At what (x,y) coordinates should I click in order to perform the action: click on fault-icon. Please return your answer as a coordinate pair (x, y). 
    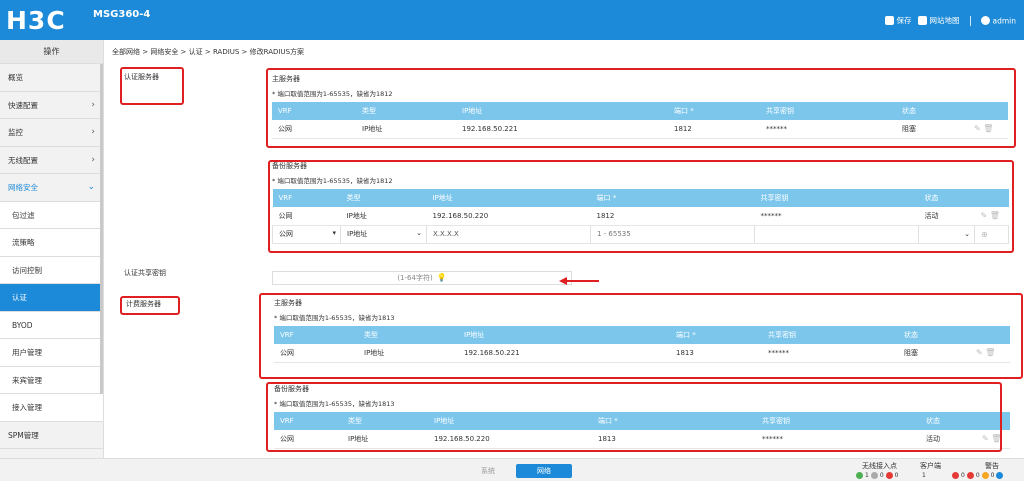
    Looking at the image, I should click on (889, 475).